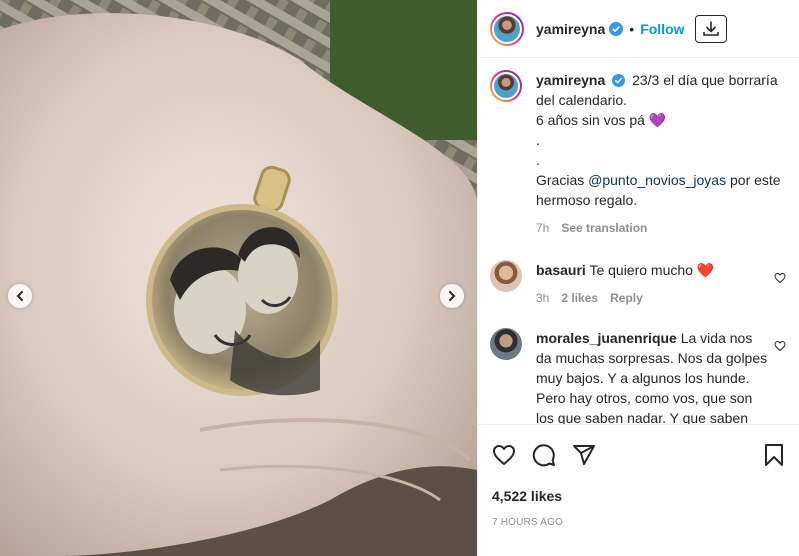  Describe the element at coordinates (606, 338) in the screenshot. I see `commenter-username: morales_juanenrique` at that location.